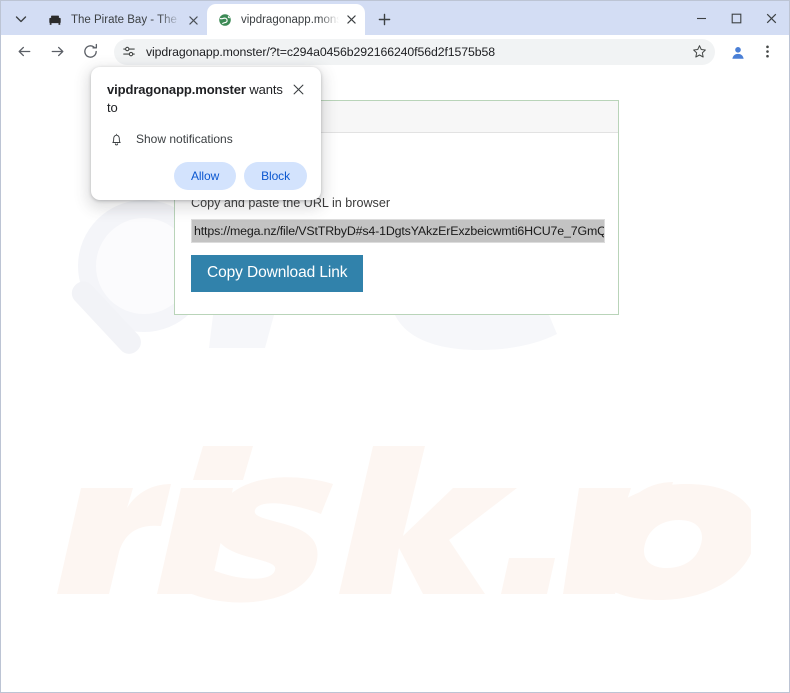 The width and height of the screenshot is (790, 693). What do you see at coordinates (290, 19) in the screenshot?
I see `tab-title: vipdragonapp.monster/?t=c294` at bounding box center [290, 19].